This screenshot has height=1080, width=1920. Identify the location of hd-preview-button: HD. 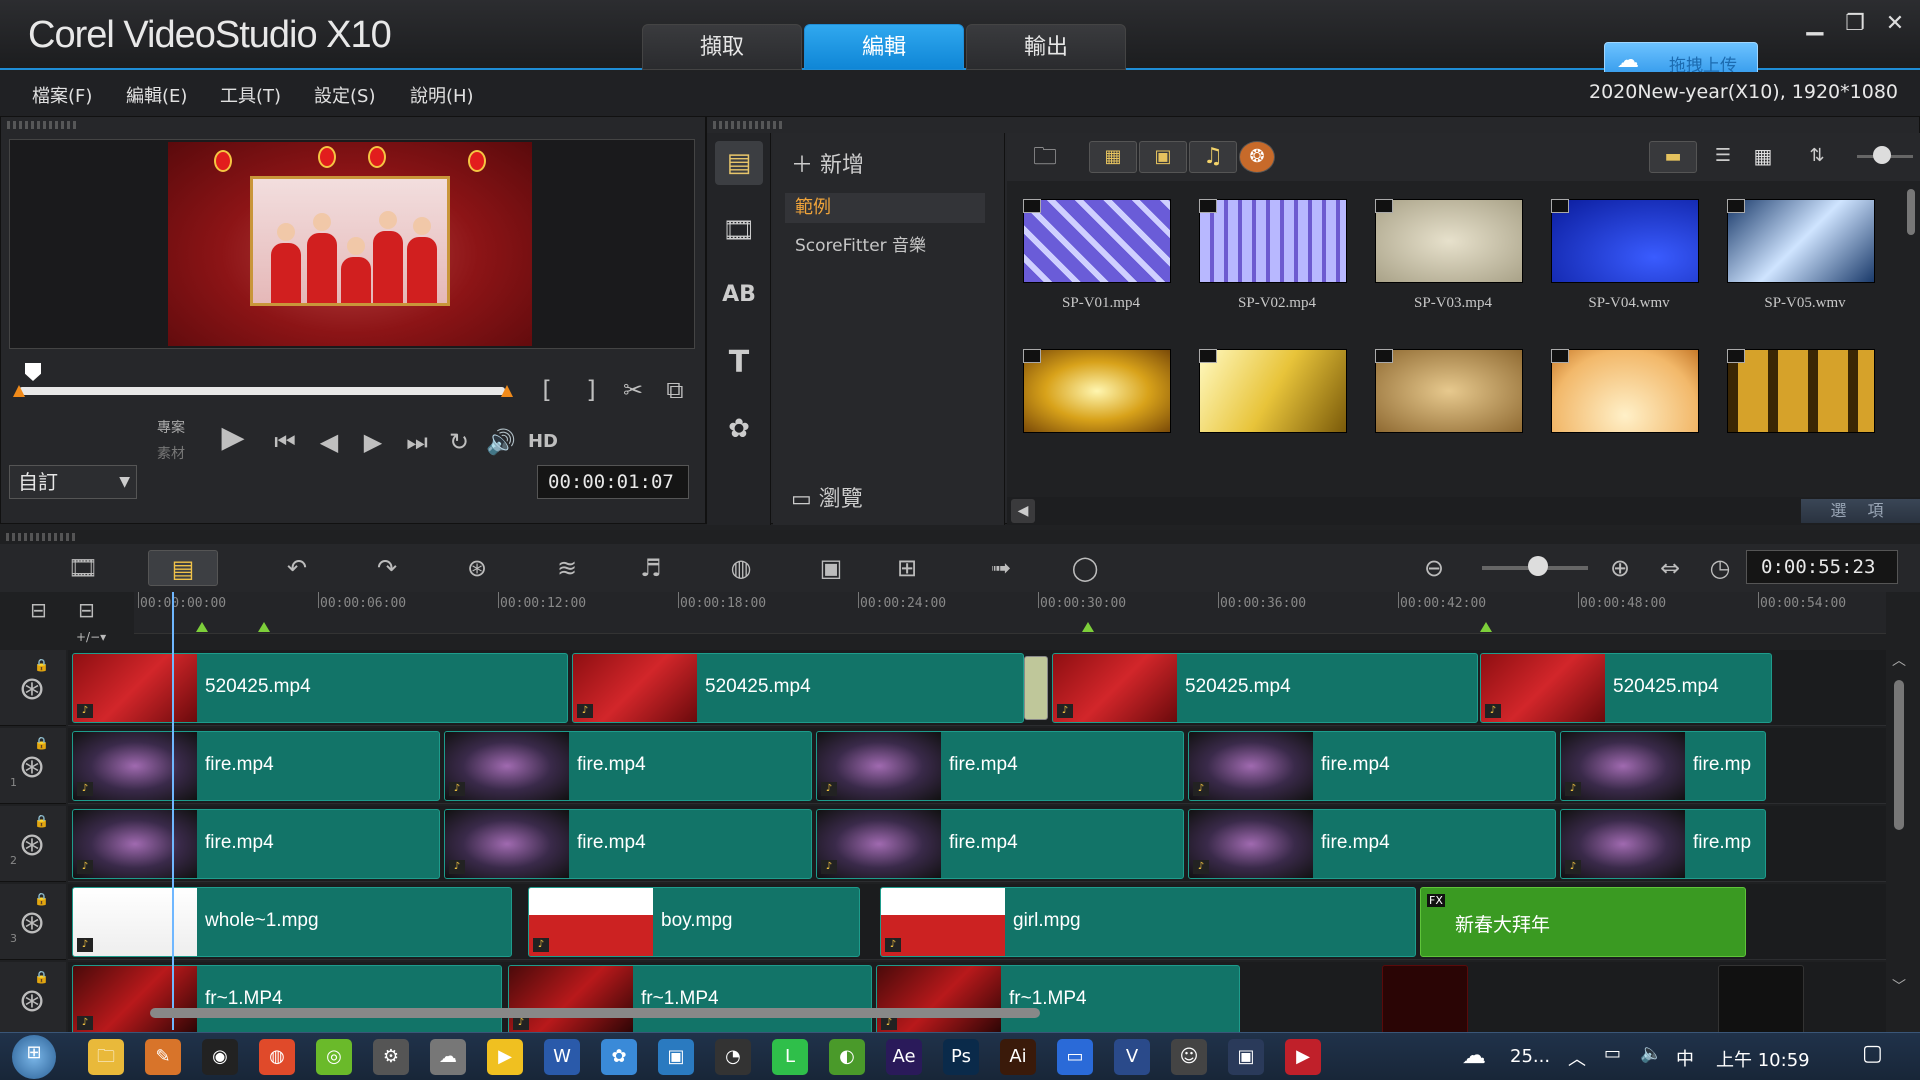
(543, 442).